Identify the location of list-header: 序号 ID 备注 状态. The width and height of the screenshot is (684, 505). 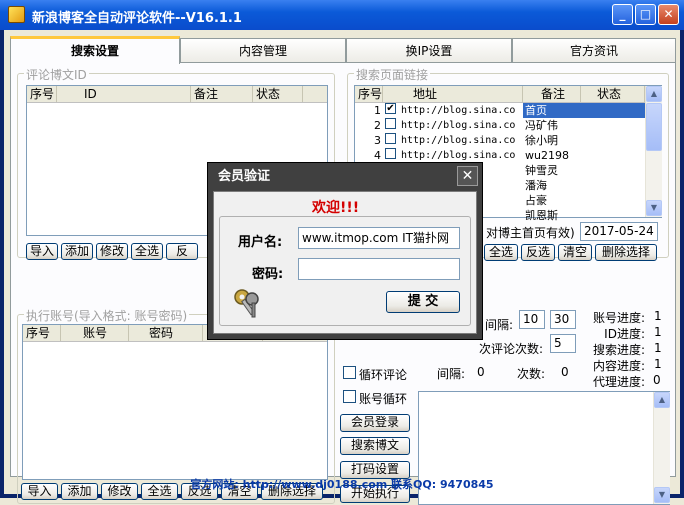
(177, 94).